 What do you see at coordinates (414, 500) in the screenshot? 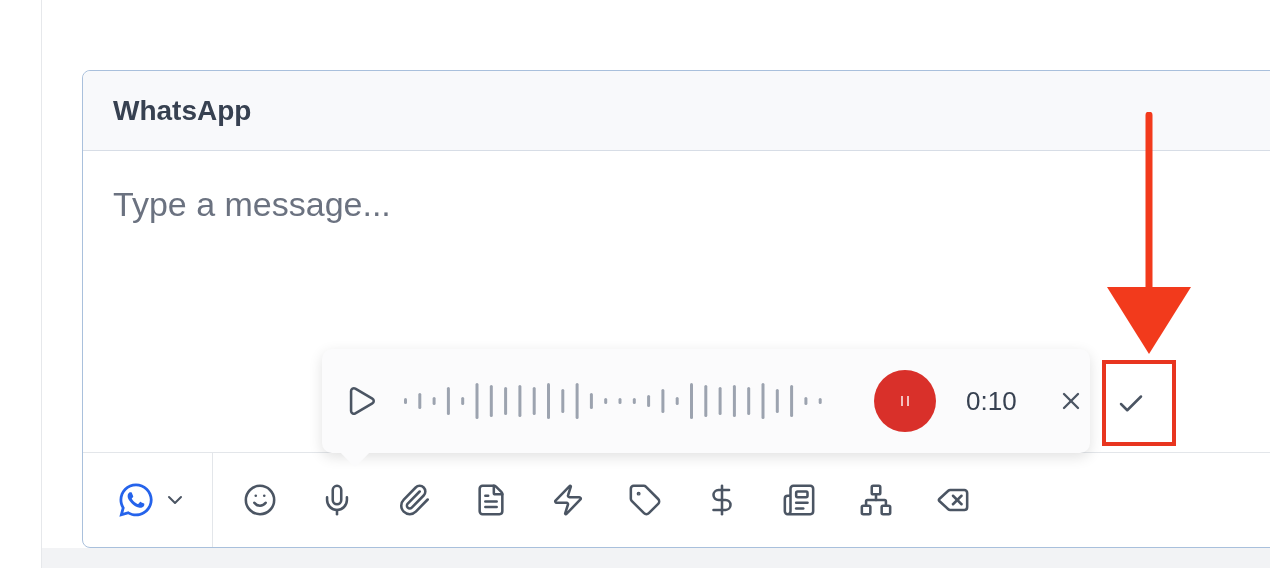
I see `paperclip-icon` at bounding box center [414, 500].